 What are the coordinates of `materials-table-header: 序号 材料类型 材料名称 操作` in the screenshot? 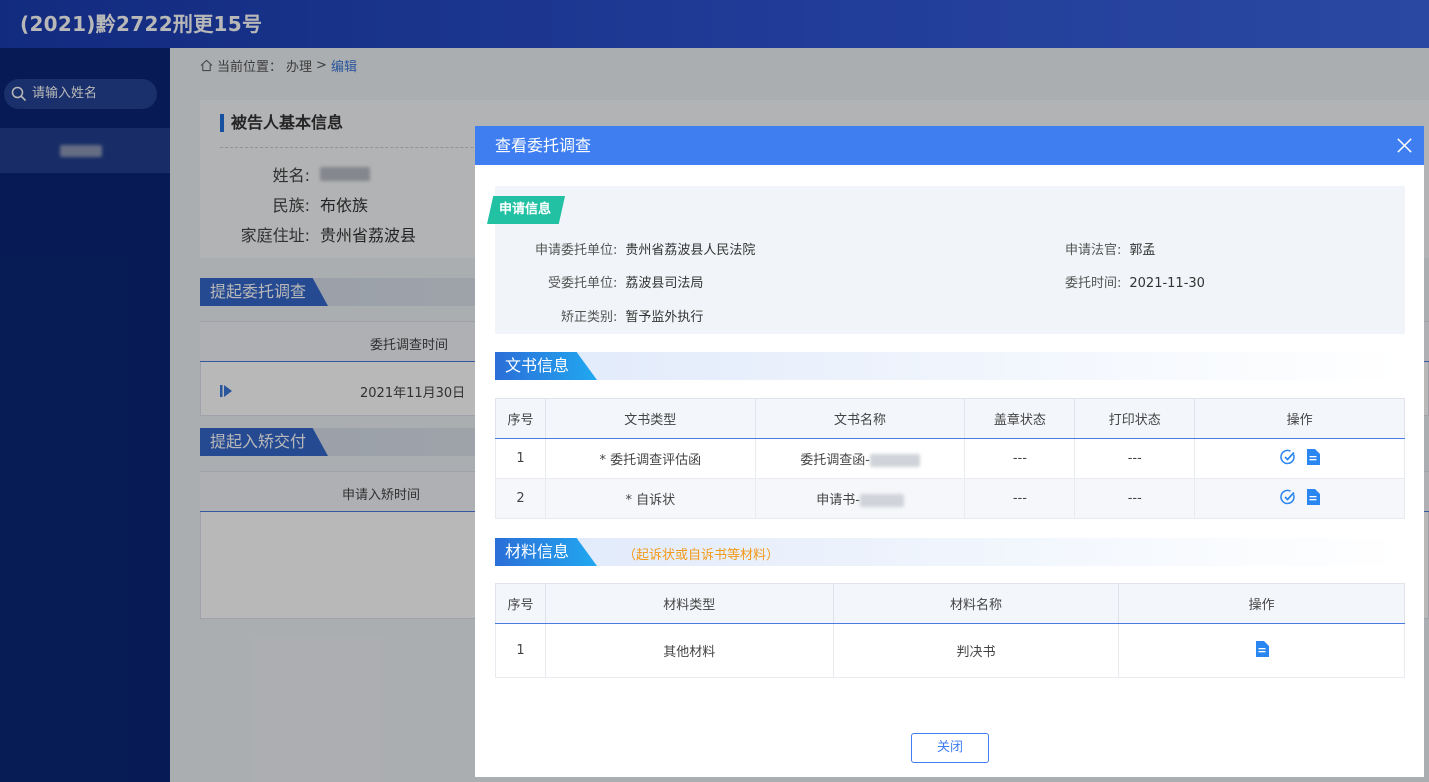 It's located at (950, 603).